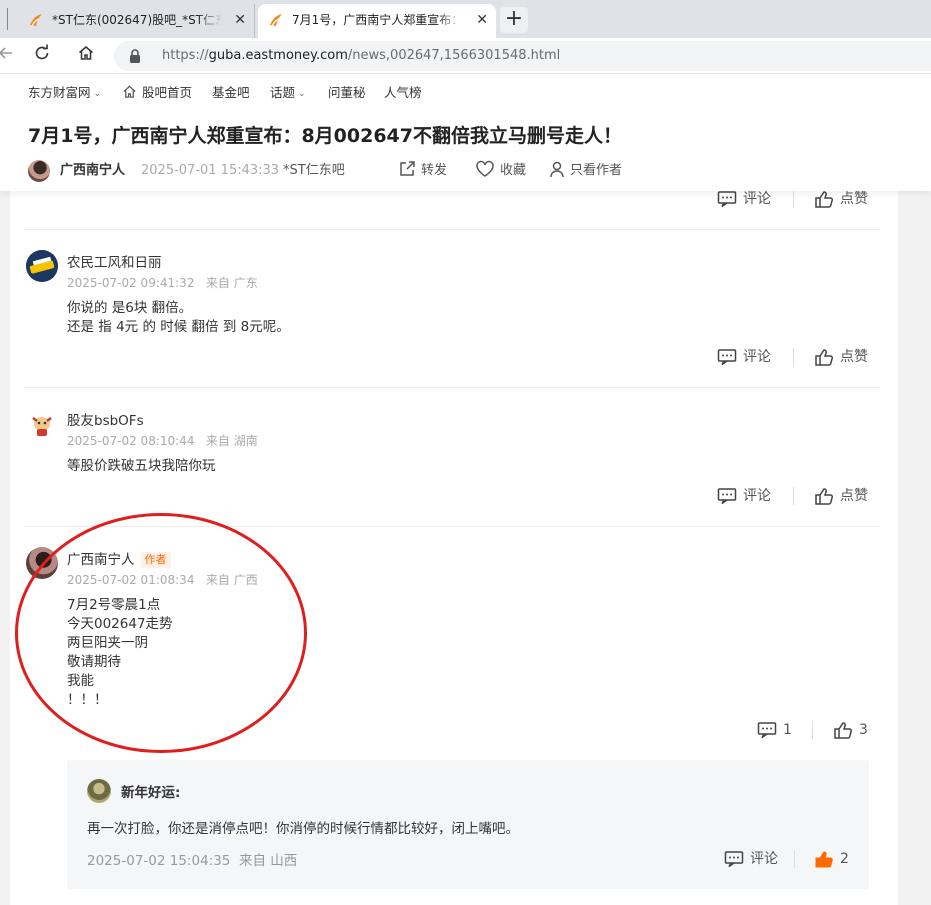  What do you see at coordinates (596, 170) in the screenshot?
I see `author-only-label: 只看作者` at bounding box center [596, 170].